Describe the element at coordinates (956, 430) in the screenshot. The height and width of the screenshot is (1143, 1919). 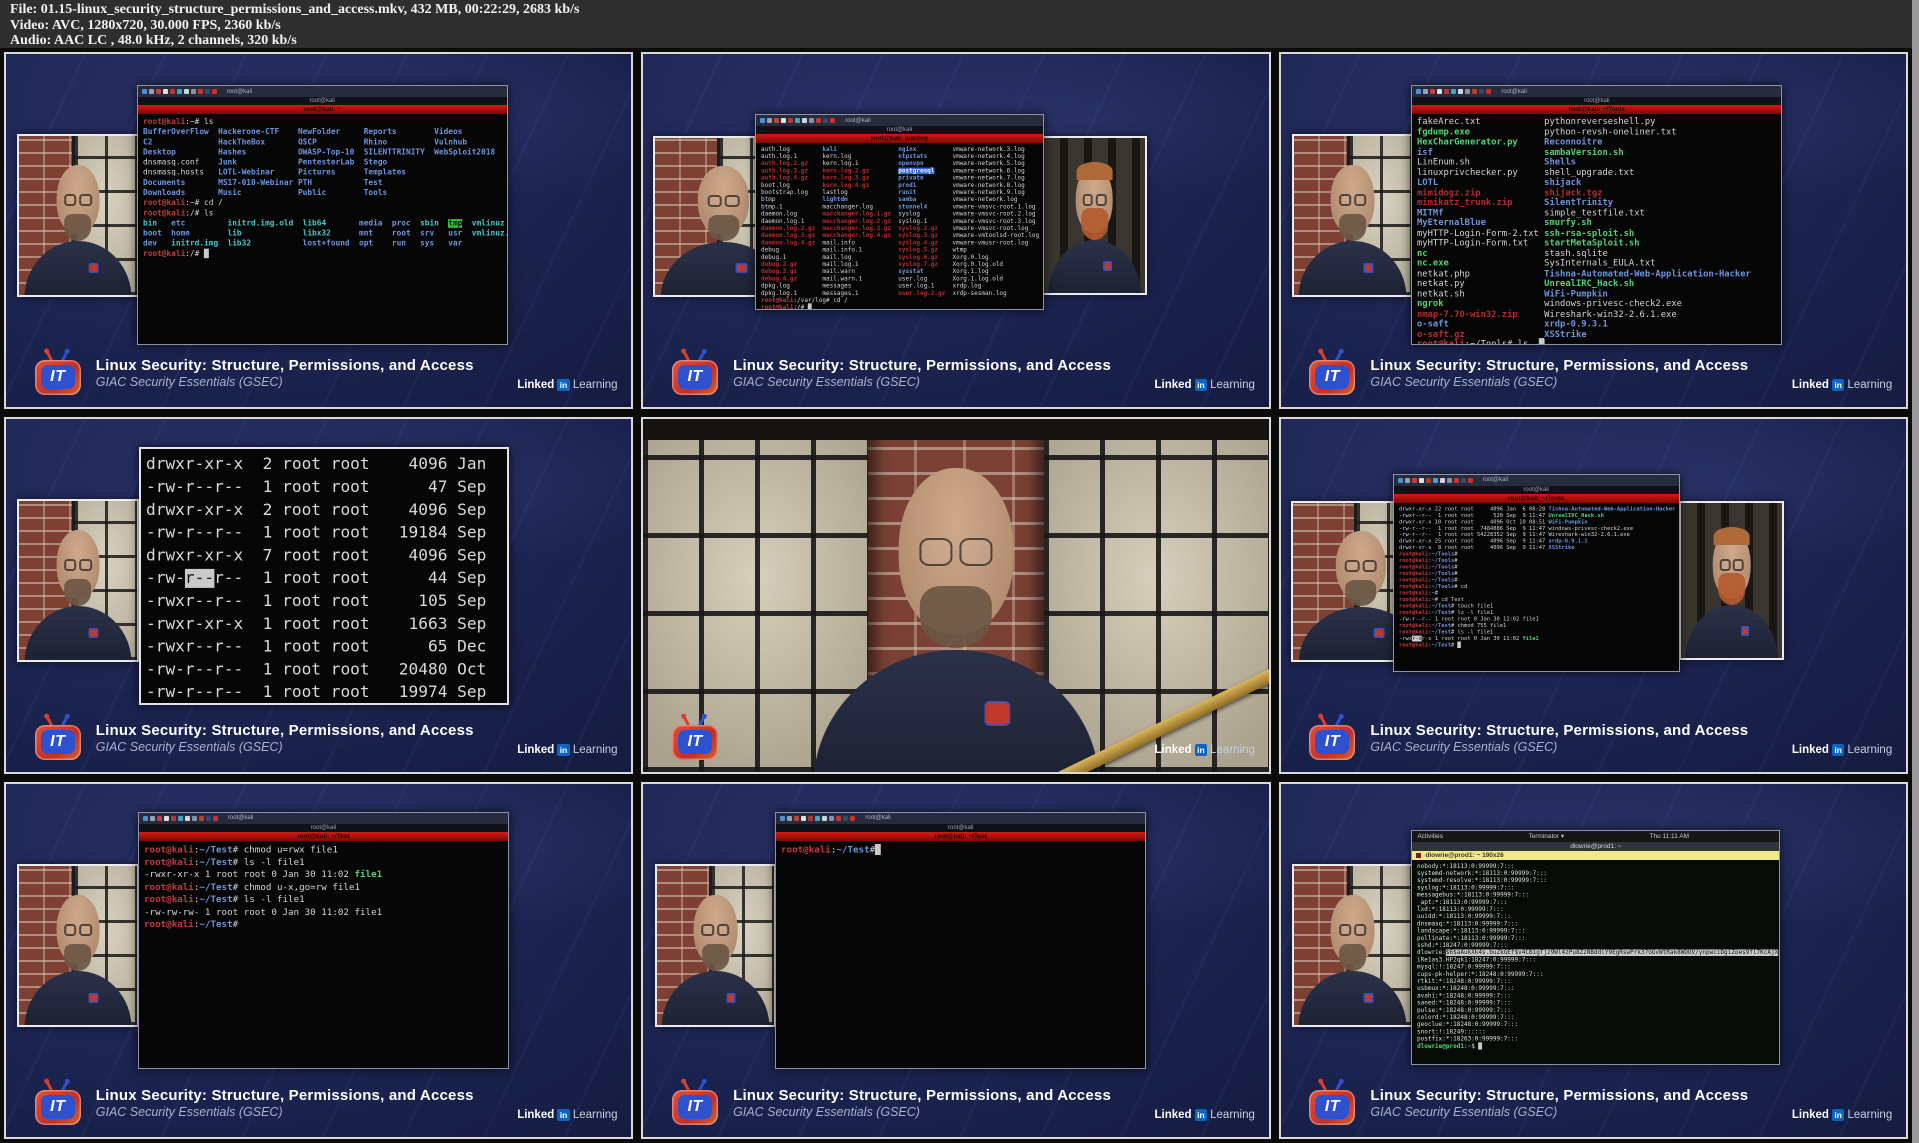
I see `ceiling-beam` at that location.